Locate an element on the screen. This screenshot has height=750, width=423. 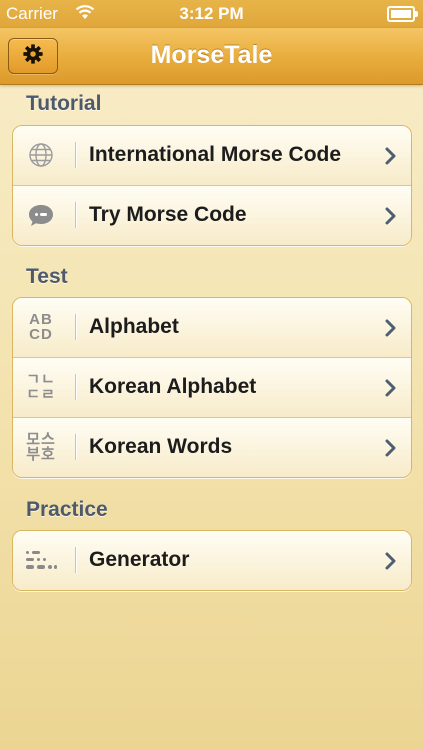
list-item-label: International Morse Code is located at coordinates (215, 154).